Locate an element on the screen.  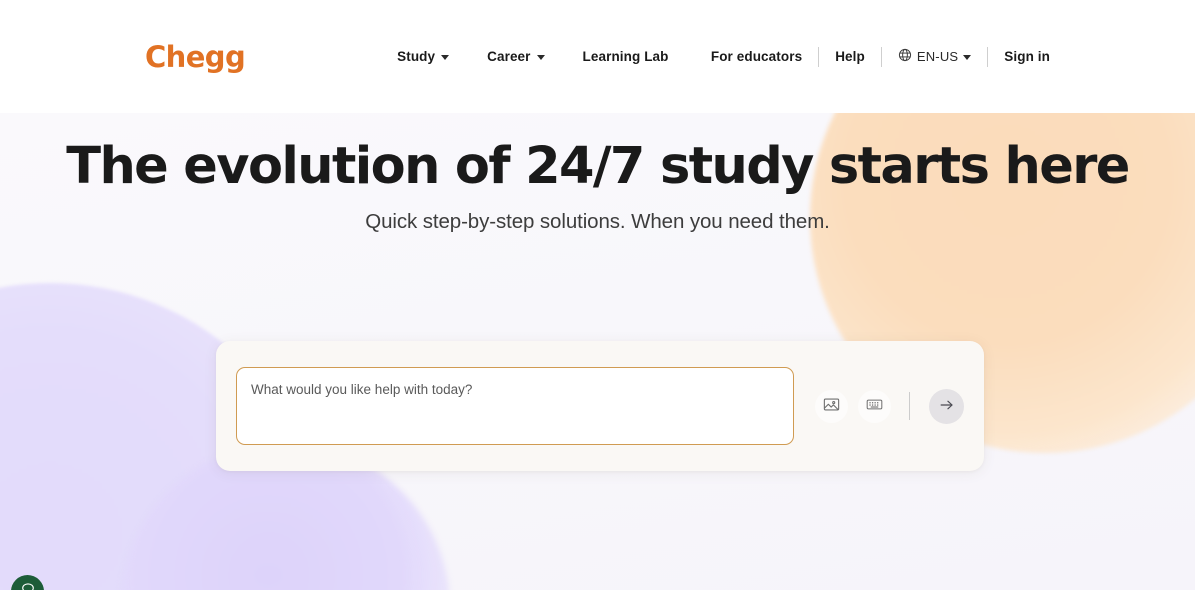
nav-item-study-label: Study is located at coordinates (416, 56).